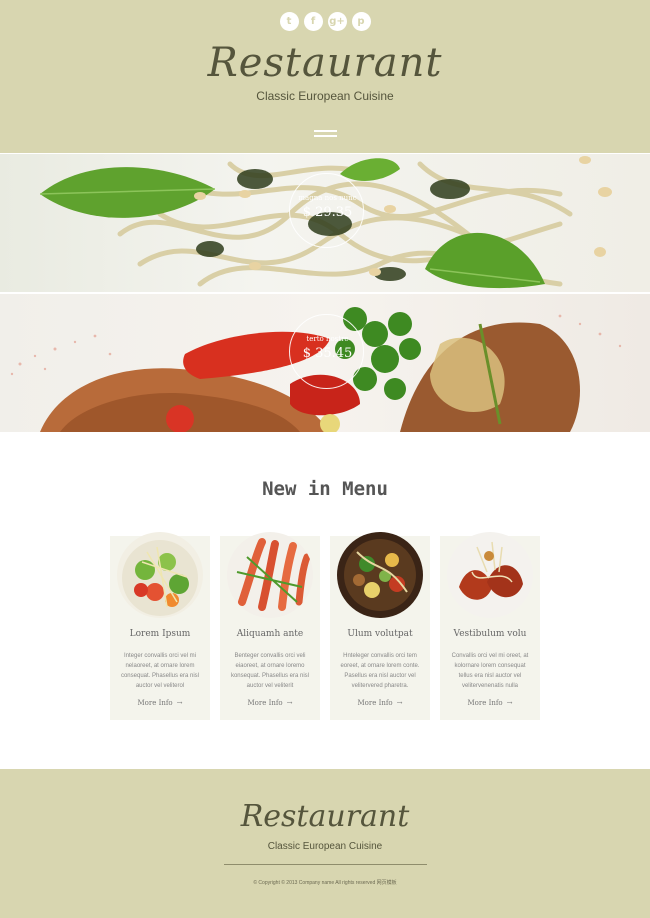 This screenshot has height=918, width=650. I want to click on meat-dish-image, so click(490, 575).